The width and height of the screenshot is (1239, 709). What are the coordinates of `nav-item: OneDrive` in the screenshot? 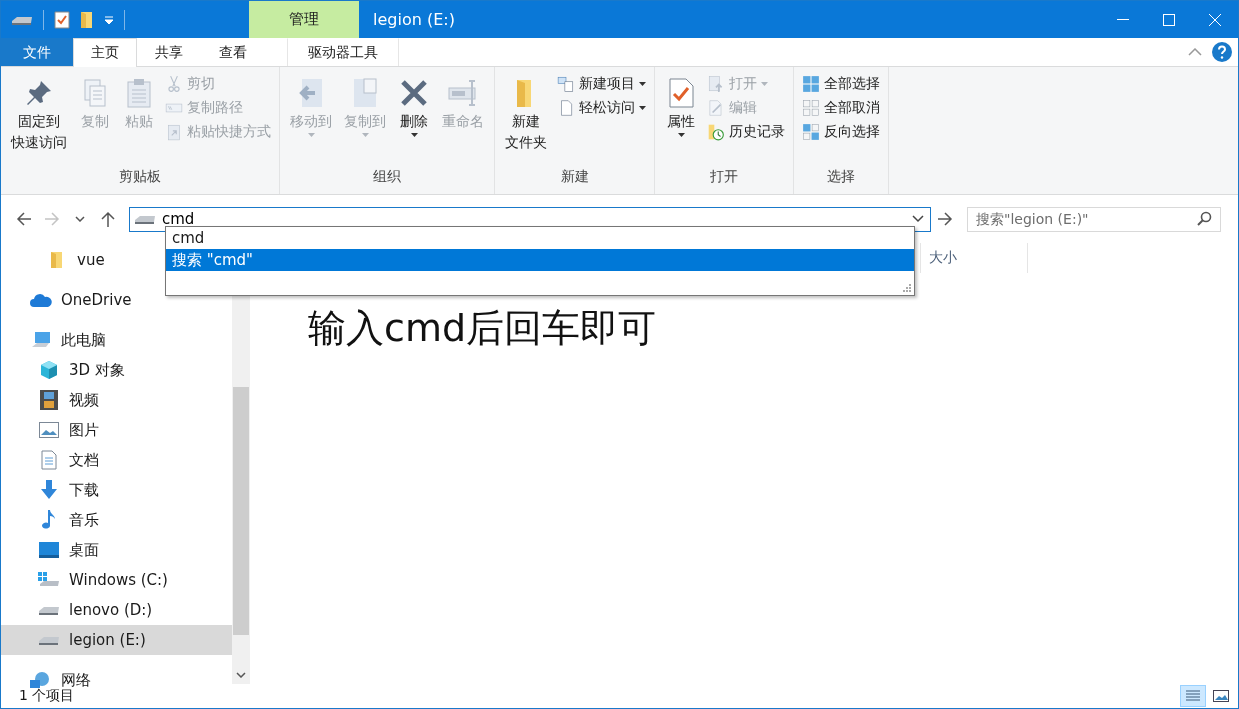 It's located at (116, 300).